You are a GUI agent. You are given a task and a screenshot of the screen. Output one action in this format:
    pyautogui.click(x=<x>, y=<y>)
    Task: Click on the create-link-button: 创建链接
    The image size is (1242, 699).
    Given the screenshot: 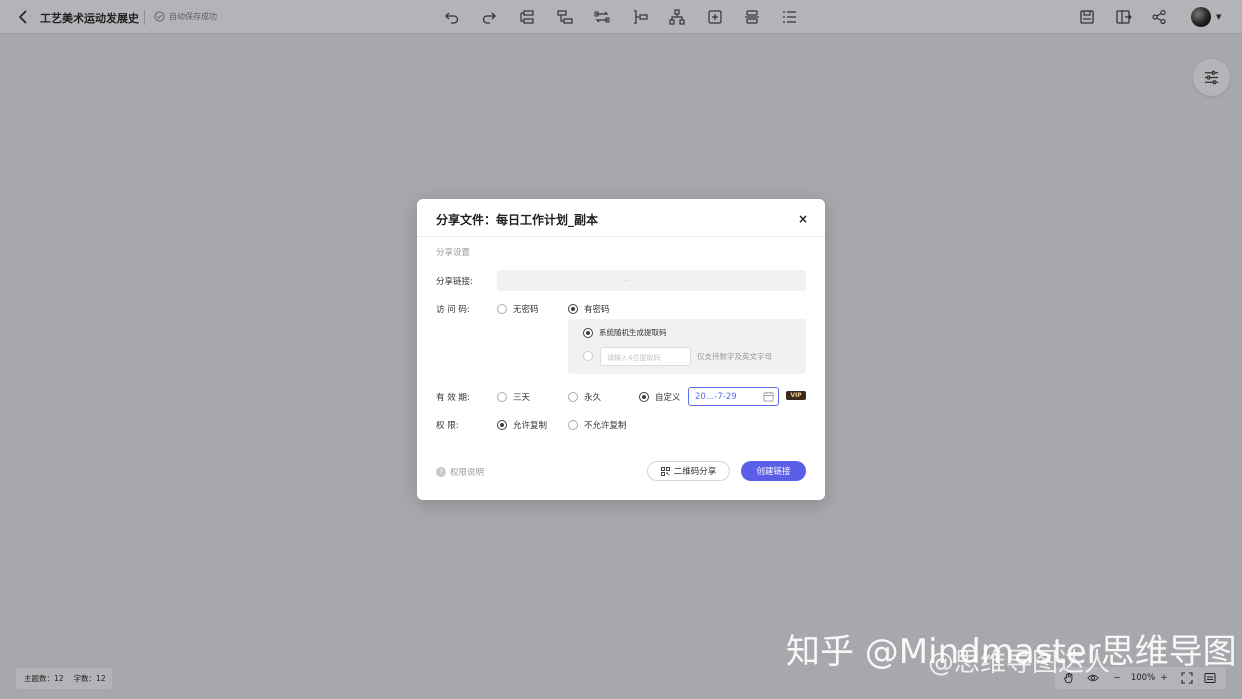 What is the action you would take?
    pyautogui.click(x=773, y=471)
    